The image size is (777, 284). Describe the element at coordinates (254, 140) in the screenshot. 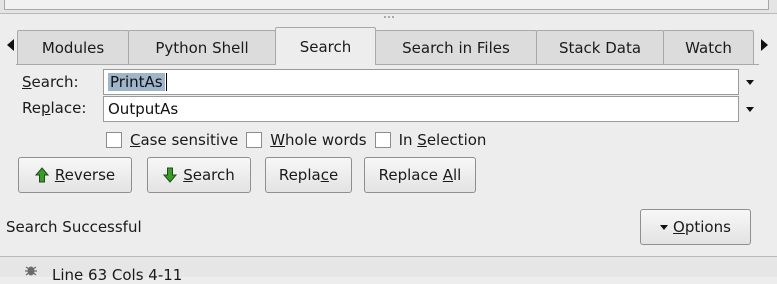

I see `whole-words-checkbox` at that location.